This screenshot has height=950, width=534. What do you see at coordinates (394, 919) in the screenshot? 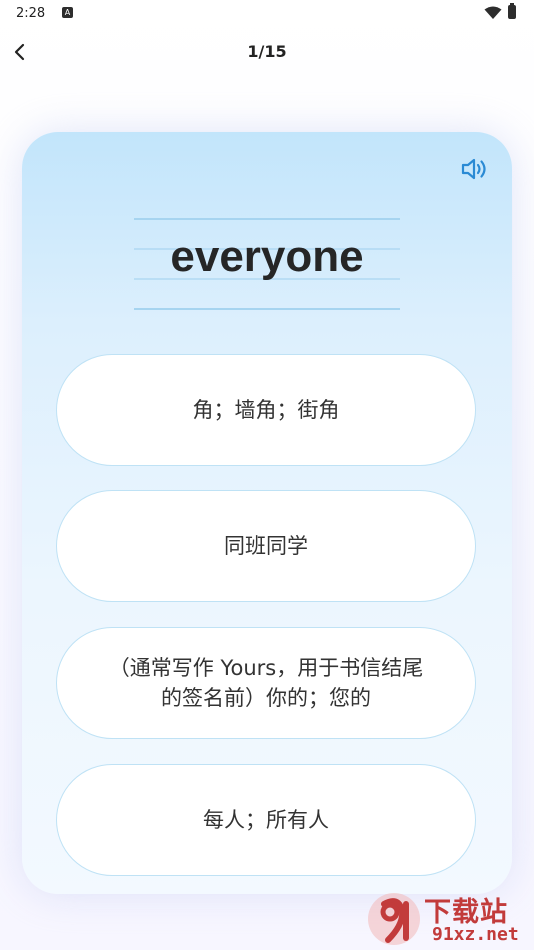
I see `site-logo-icon` at bounding box center [394, 919].